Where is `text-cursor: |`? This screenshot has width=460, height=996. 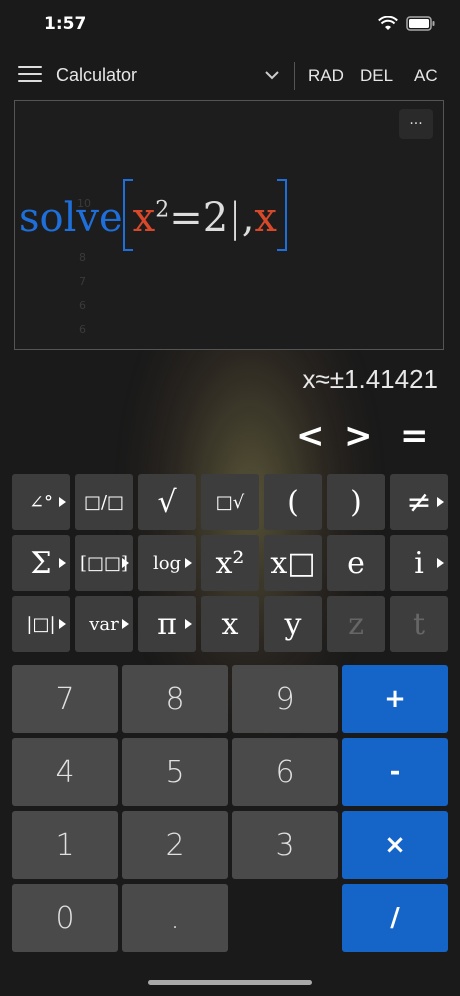 text-cursor: | is located at coordinates (235, 218).